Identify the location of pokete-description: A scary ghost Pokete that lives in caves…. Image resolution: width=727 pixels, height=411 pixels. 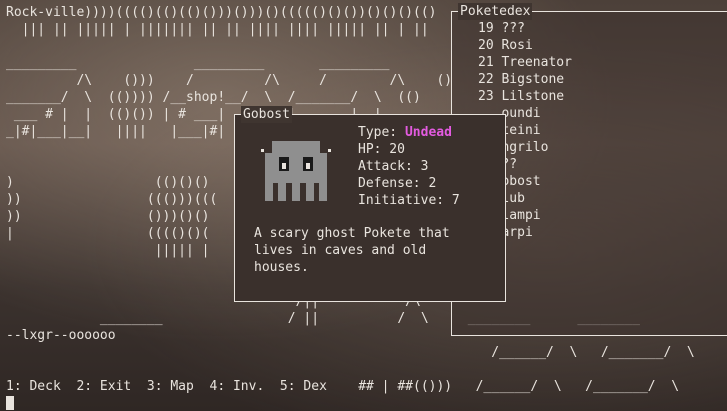
(352, 250).